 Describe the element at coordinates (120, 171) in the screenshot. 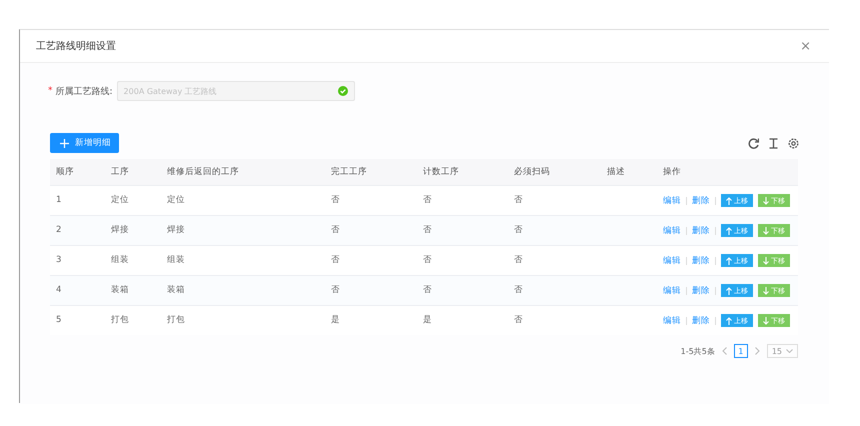

I see `column-header: 工序` at that location.